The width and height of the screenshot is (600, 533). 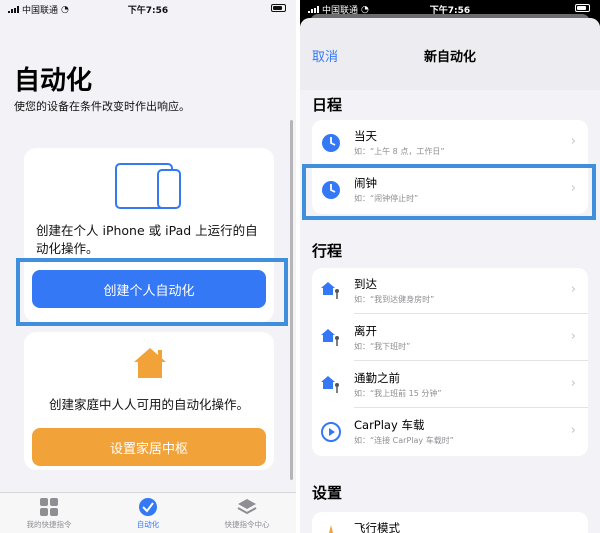 What do you see at coordinates (49, 507) in the screenshot?
I see `grid-icon` at bounding box center [49, 507].